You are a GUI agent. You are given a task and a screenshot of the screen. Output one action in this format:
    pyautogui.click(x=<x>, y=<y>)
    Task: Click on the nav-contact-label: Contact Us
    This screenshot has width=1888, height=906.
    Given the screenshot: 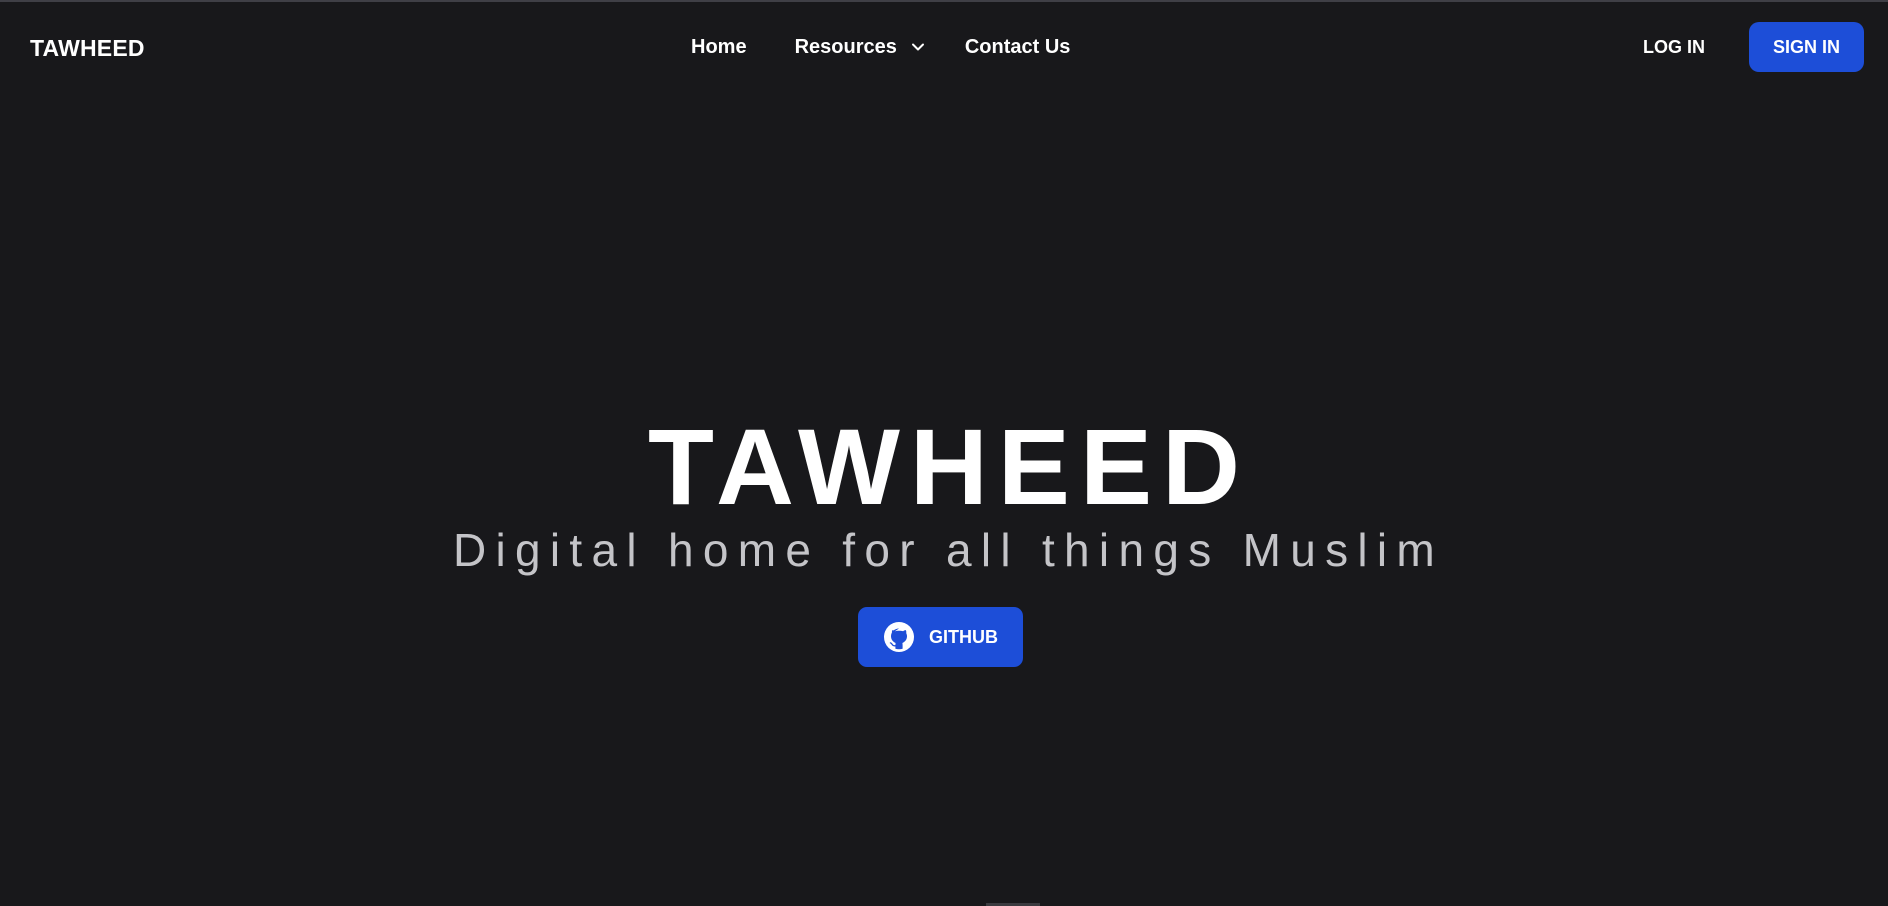 What is the action you would take?
    pyautogui.click(x=1017, y=46)
    